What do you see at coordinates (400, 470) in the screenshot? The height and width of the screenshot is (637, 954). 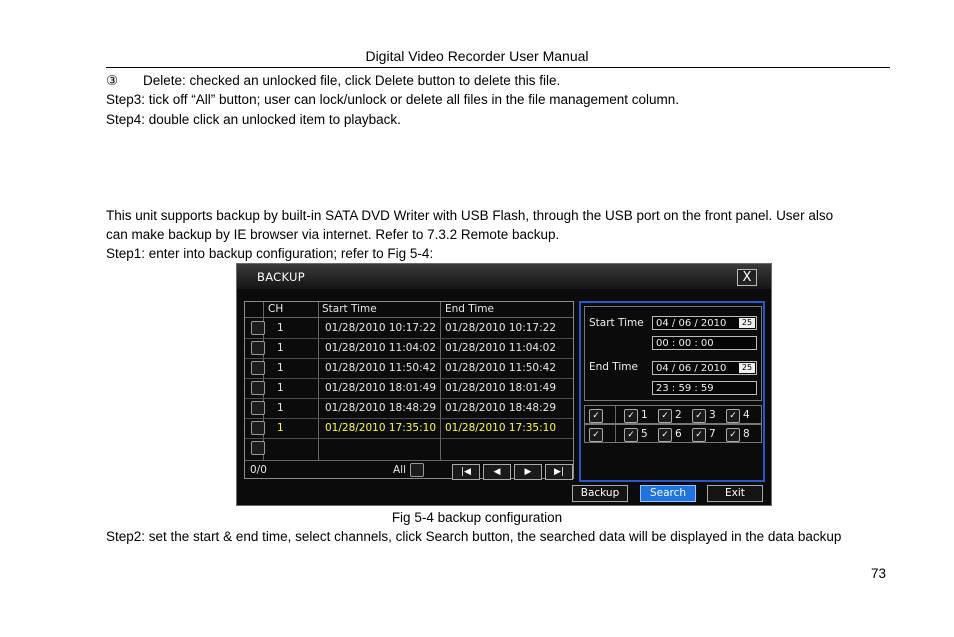 I see `all-label: All` at bounding box center [400, 470].